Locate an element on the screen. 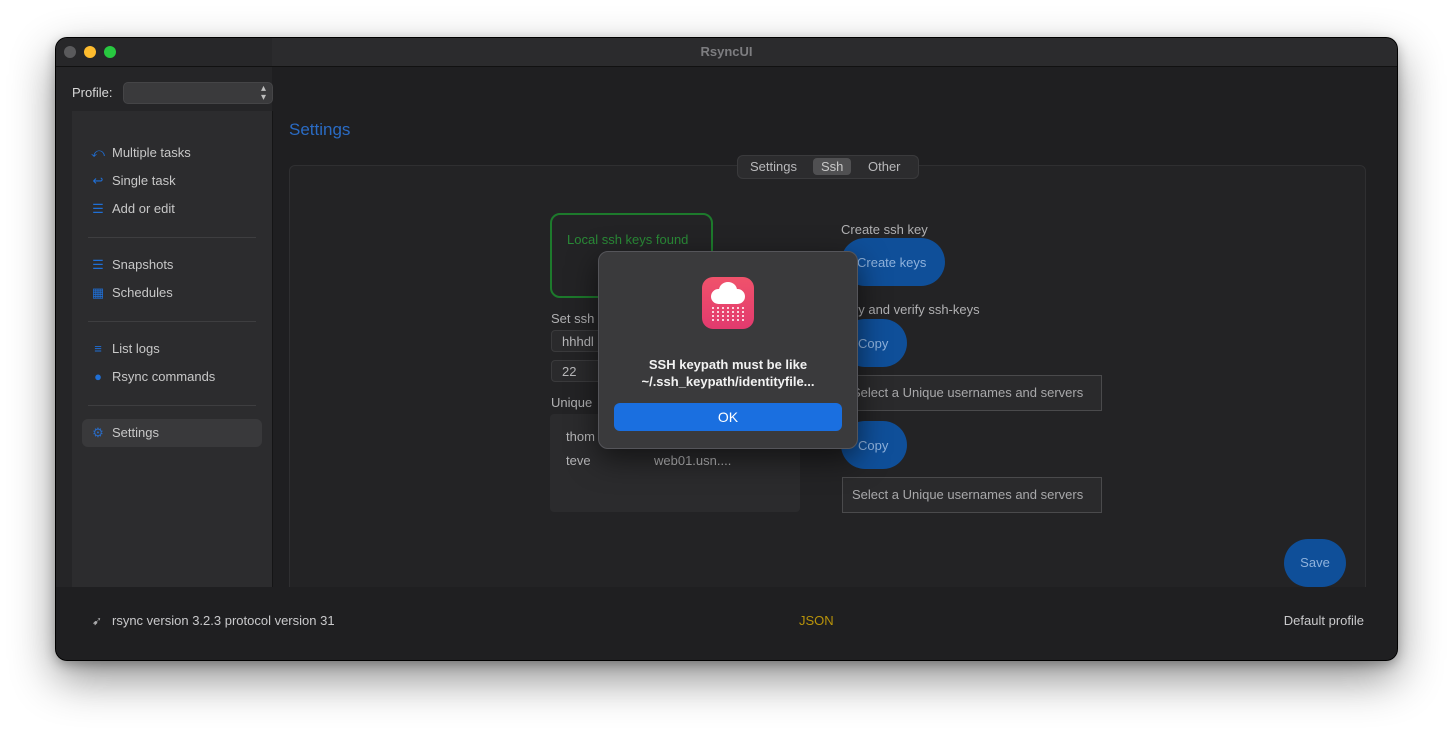  sidebar-item-add-or-edit: ☰ Add or edit is located at coordinates (172, 209).